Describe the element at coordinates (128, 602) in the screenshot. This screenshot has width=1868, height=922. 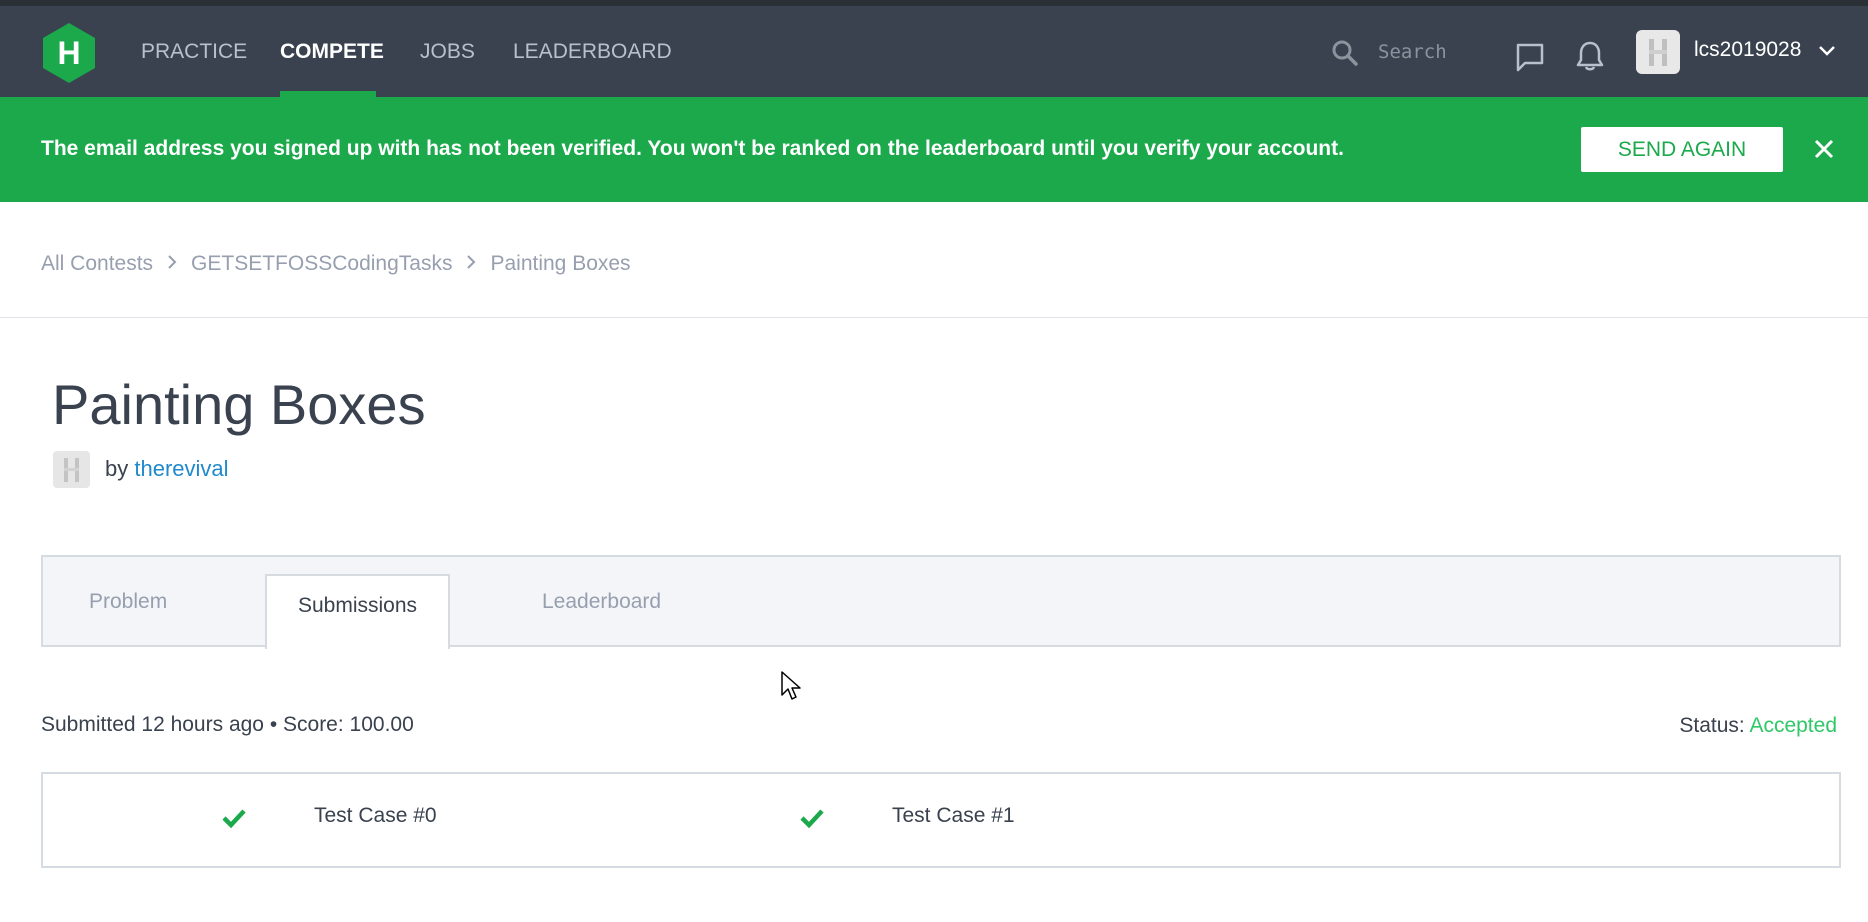
I see `tab-problem: Problem` at that location.